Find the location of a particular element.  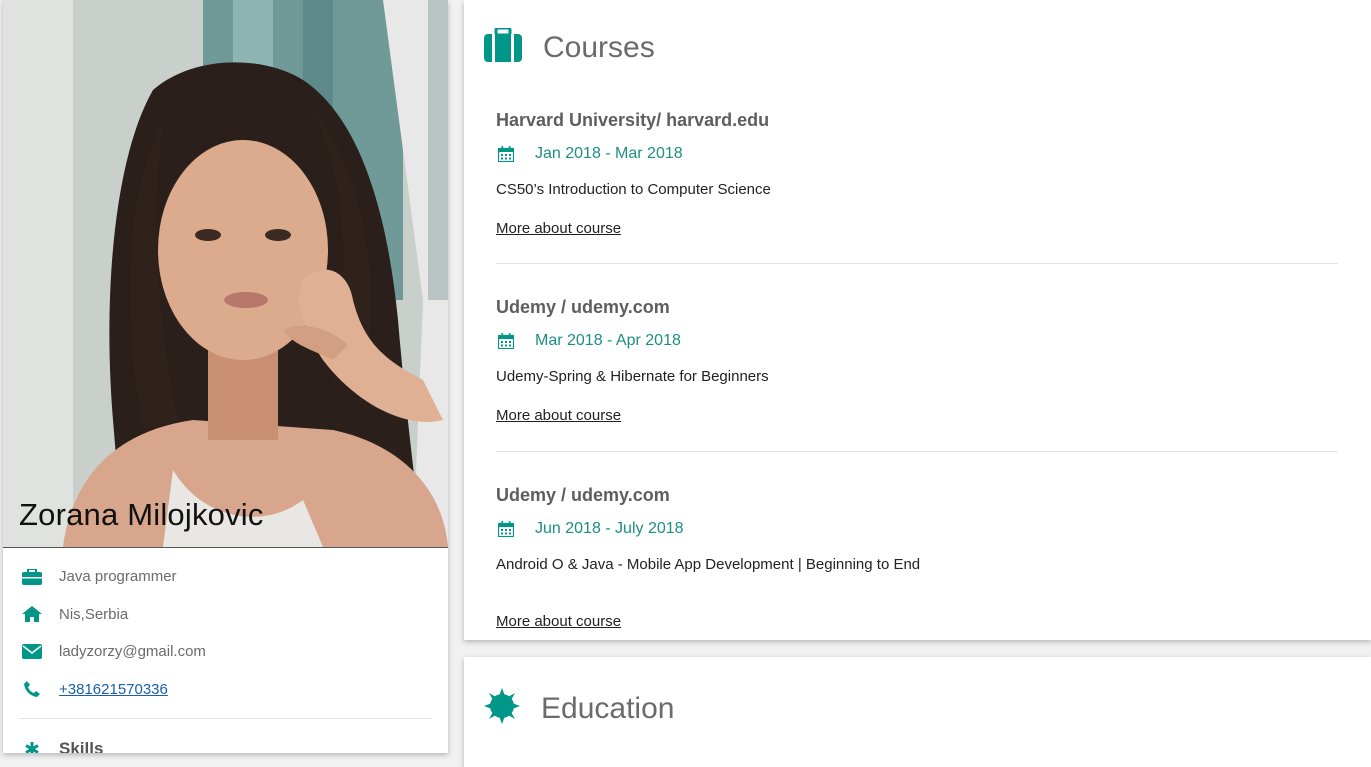

suitcase-icon is located at coordinates (503, 46).